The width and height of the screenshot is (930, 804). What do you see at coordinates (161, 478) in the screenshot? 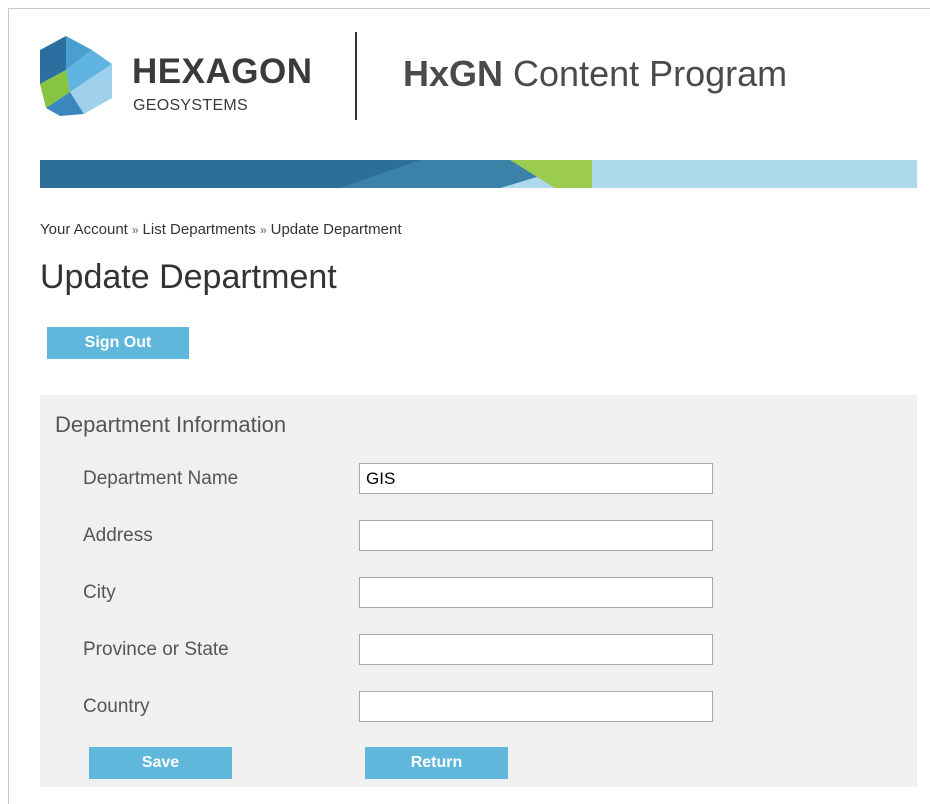
I see `department-name-label: Department Name` at bounding box center [161, 478].